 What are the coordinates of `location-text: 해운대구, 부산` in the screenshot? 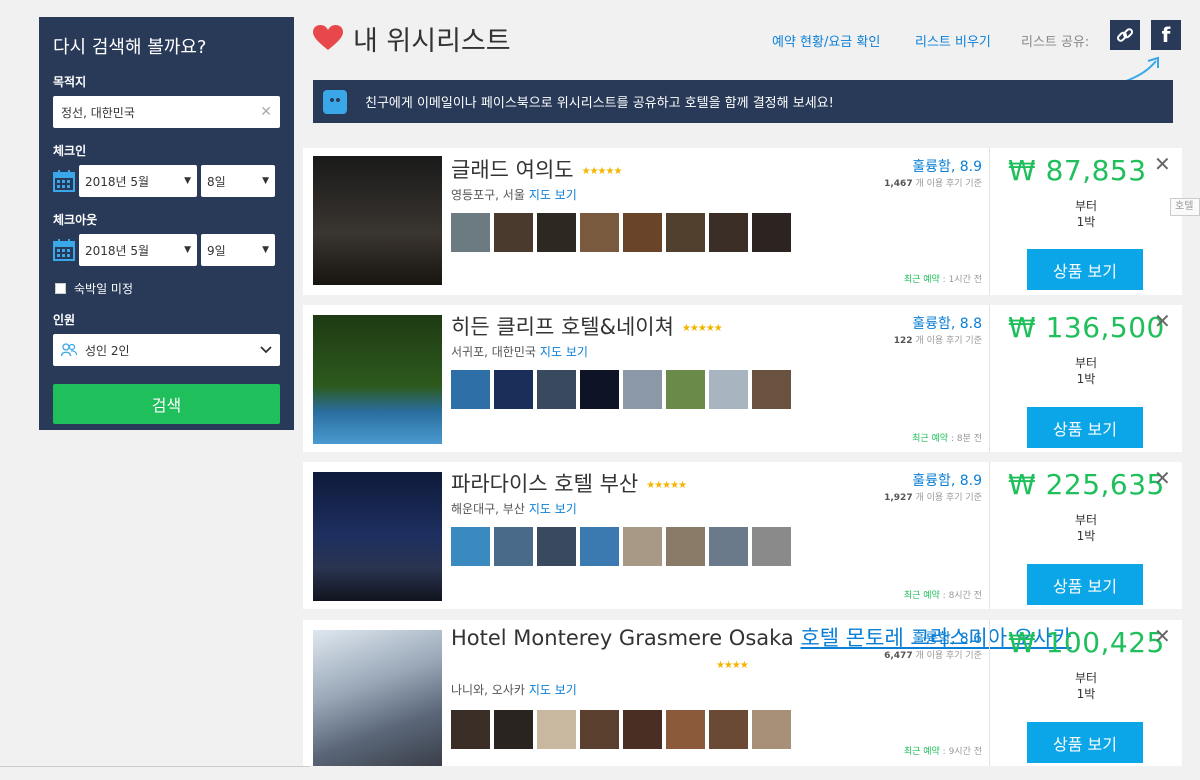 It's located at (488, 509).